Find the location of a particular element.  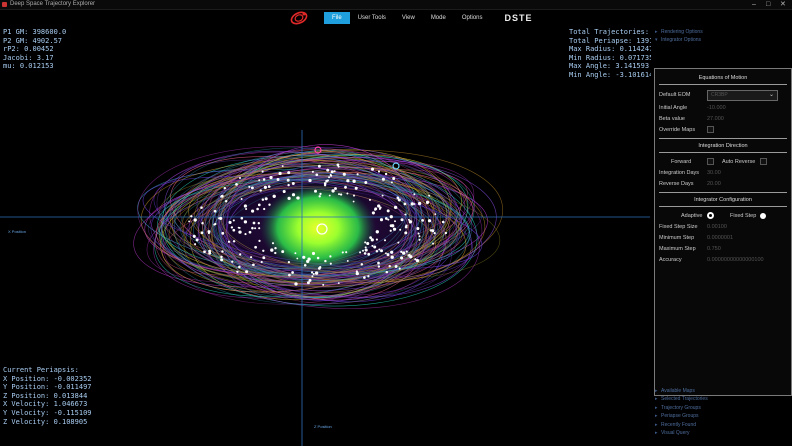

auto-reverse-checkbox is located at coordinates (763, 161).